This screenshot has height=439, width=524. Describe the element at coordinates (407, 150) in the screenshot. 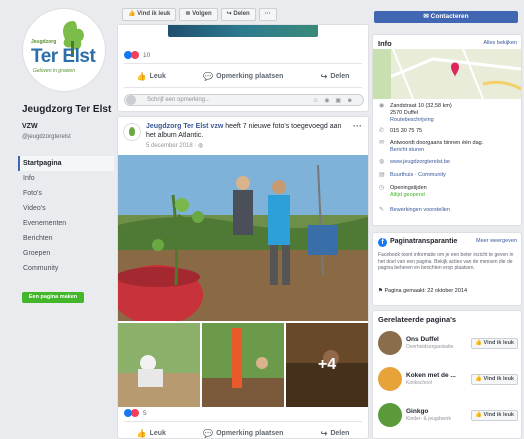

I see `send-message-link: Bericht sturen` at that location.